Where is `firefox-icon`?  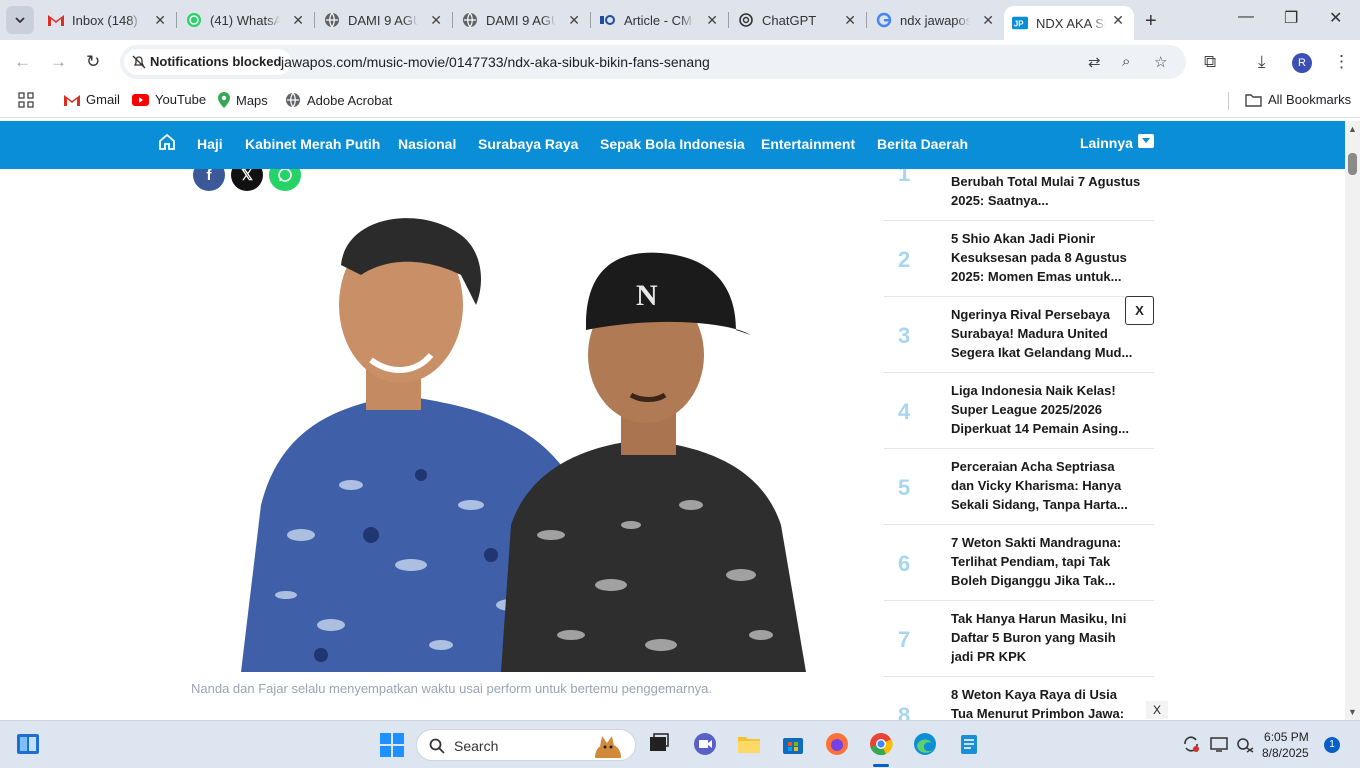
firefox-icon is located at coordinates (837, 744).